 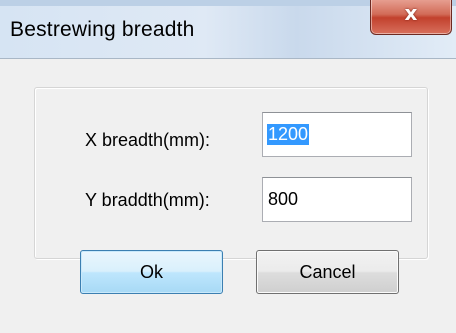 What do you see at coordinates (151, 272) in the screenshot?
I see `ok-button: Ok` at bounding box center [151, 272].